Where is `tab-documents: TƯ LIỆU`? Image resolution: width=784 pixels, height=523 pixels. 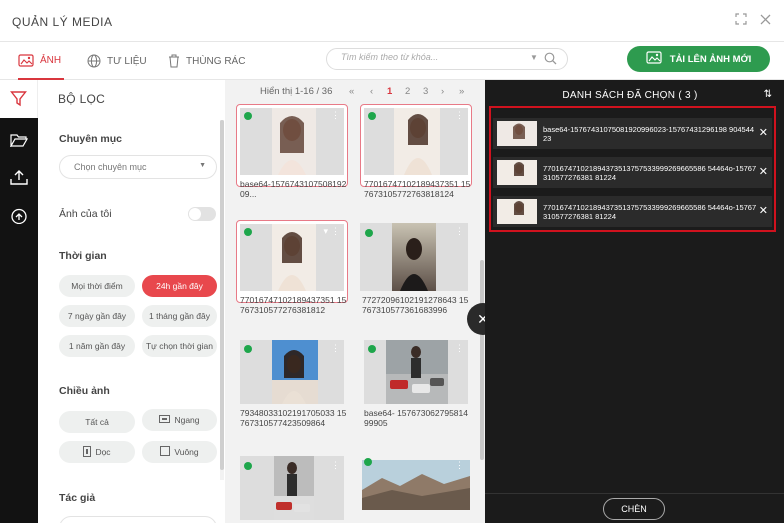
tab-documents: TƯ LIỆU is located at coordinates (117, 61).